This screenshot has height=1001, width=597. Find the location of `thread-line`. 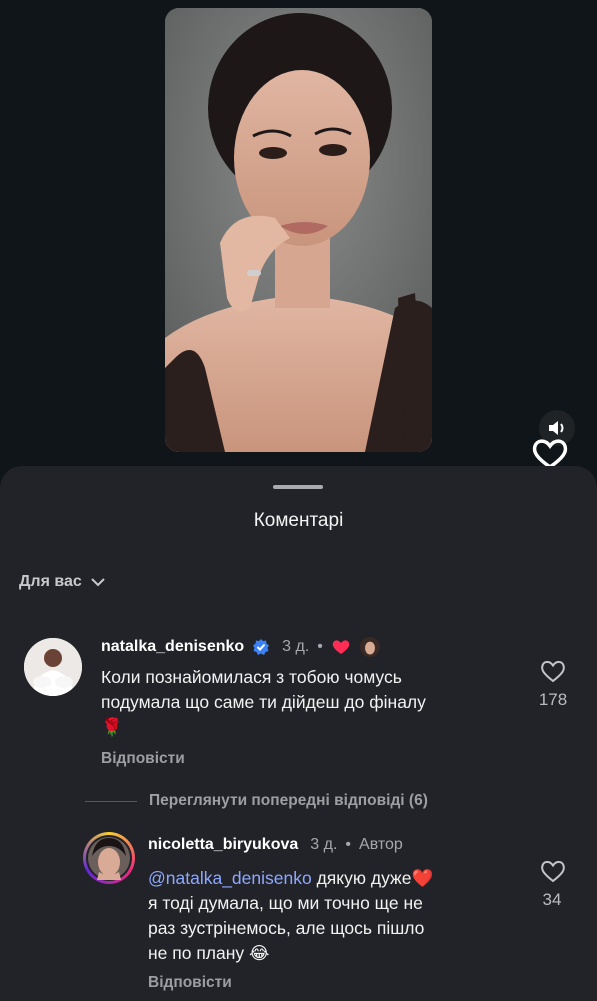

thread-line is located at coordinates (111, 801).